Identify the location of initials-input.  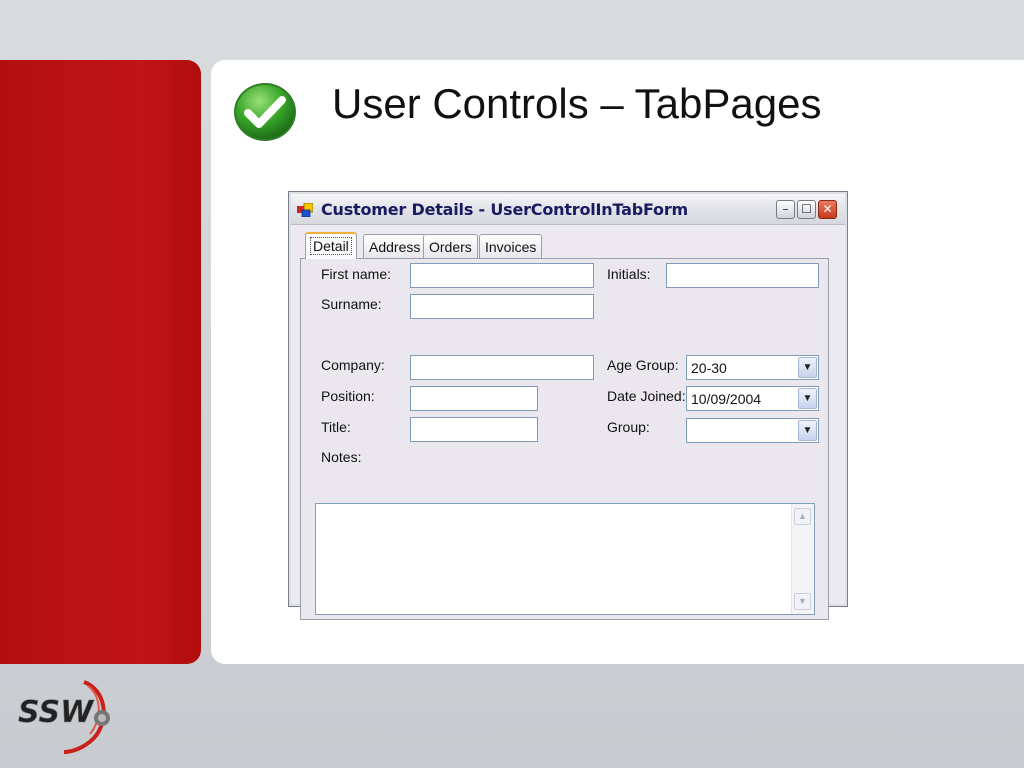
(742, 275).